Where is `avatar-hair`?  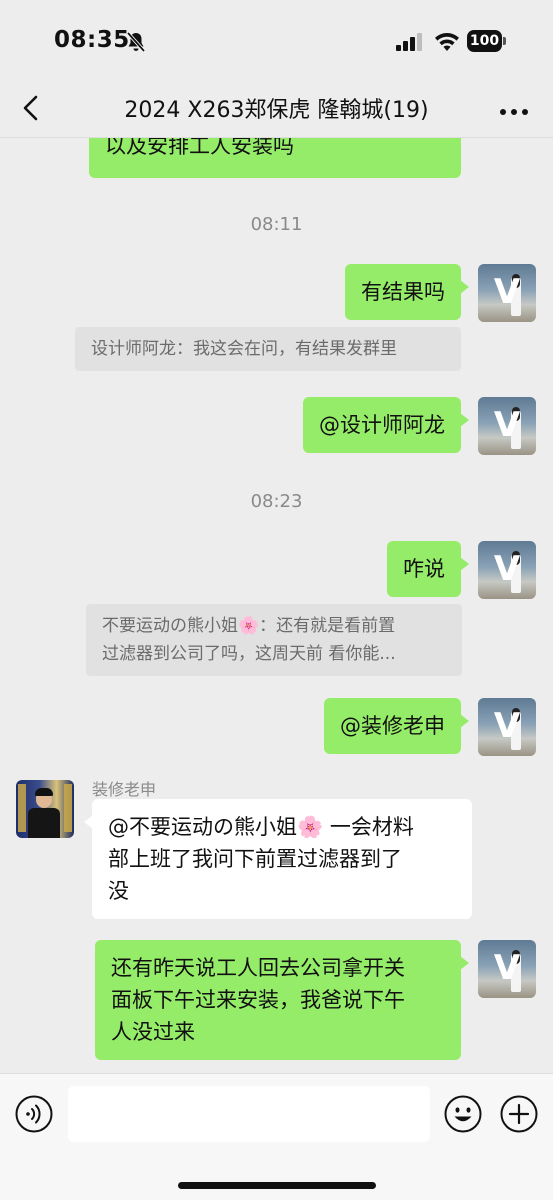 avatar-hair is located at coordinates (44, 792).